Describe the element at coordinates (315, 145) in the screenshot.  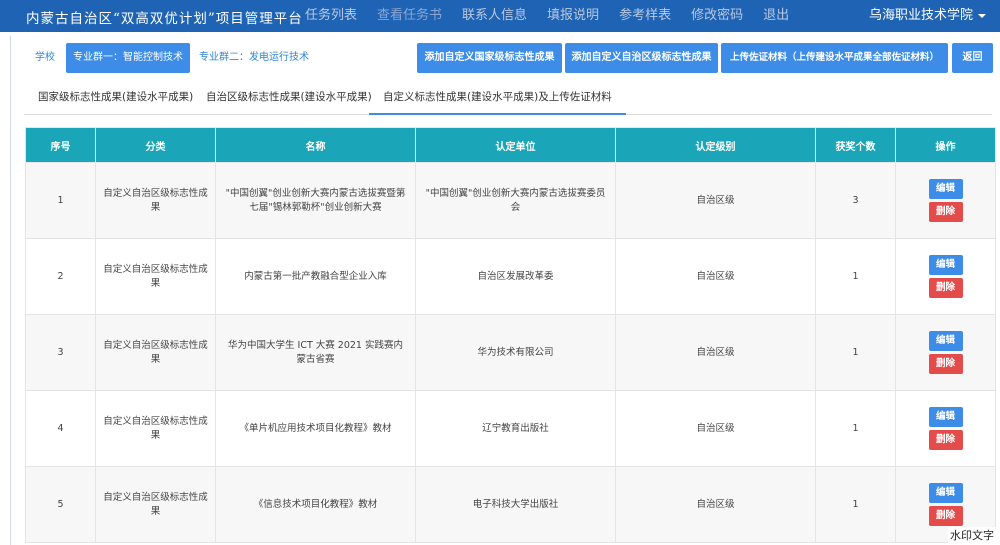
I see `col-header-name: 名称` at that location.